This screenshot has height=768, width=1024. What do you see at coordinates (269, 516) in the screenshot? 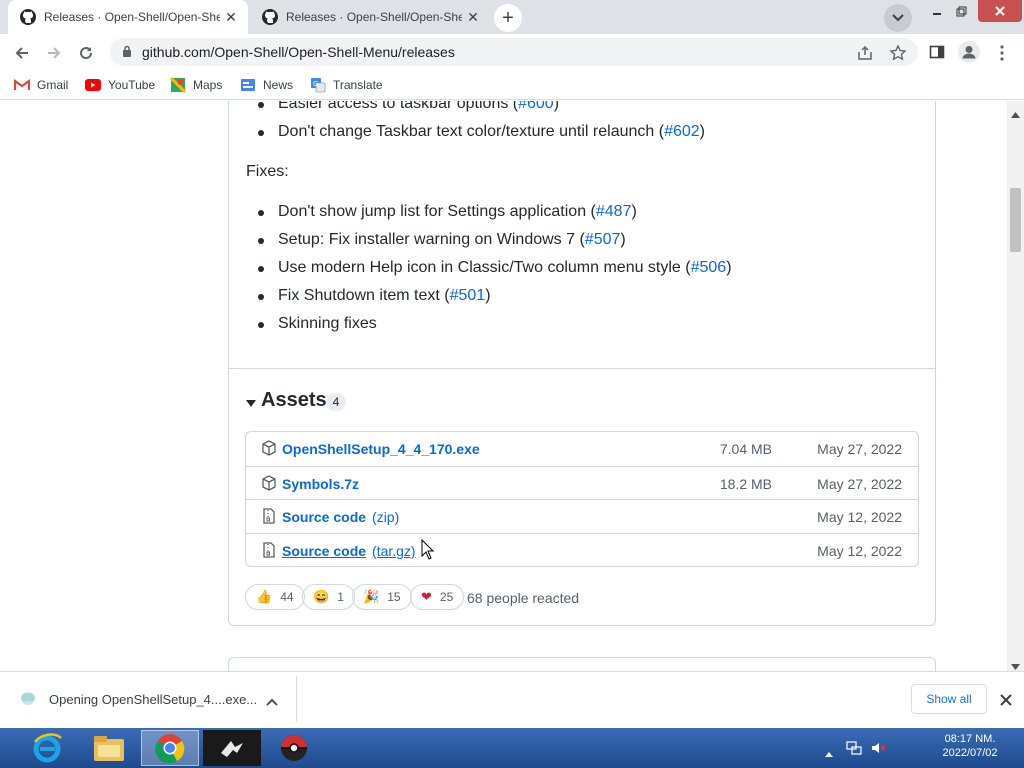
I see `file-zip-icon` at bounding box center [269, 516].